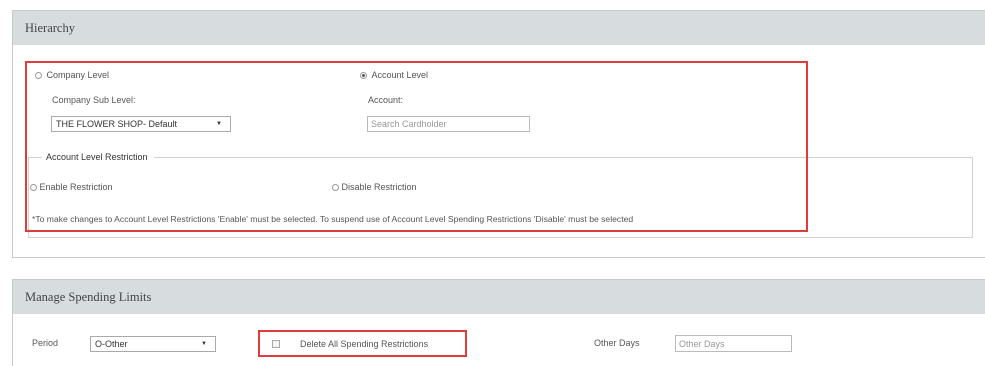  Describe the element at coordinates (111, 344) in the screenshot. I see `period-value: O-Other` at that location.